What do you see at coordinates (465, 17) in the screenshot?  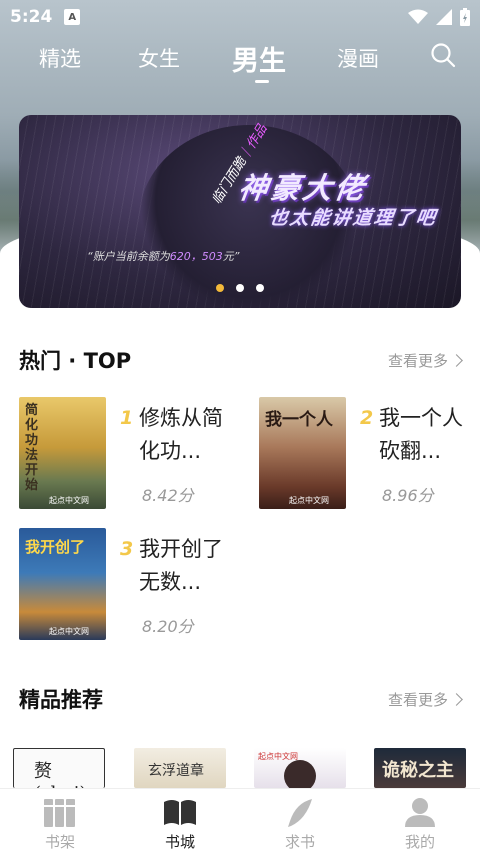 I see `battery-icon` at bounding box center [465, 17].